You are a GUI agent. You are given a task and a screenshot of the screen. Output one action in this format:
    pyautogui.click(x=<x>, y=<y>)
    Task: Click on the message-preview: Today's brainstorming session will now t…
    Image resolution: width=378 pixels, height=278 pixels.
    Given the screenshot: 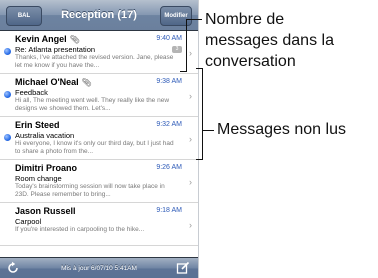 What is the action you would take?
    pyautogui.click(x=90, y=190)
    